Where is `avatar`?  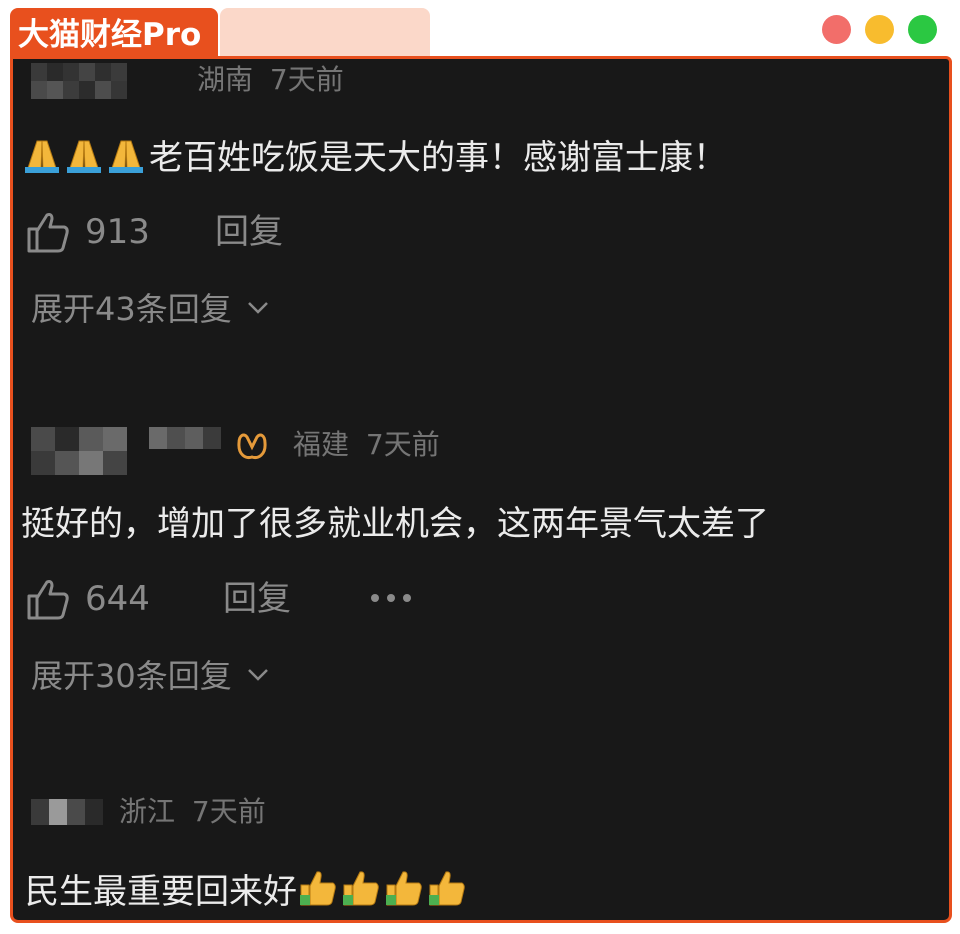
avatar is located at coordinates (79, 451).